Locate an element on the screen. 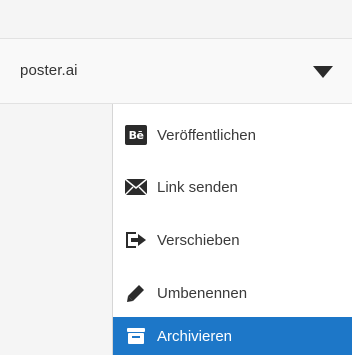 The height and width of the screenshot is (355, 352). menu-item-archive: Archivieren is located at coordinates (232, 336).